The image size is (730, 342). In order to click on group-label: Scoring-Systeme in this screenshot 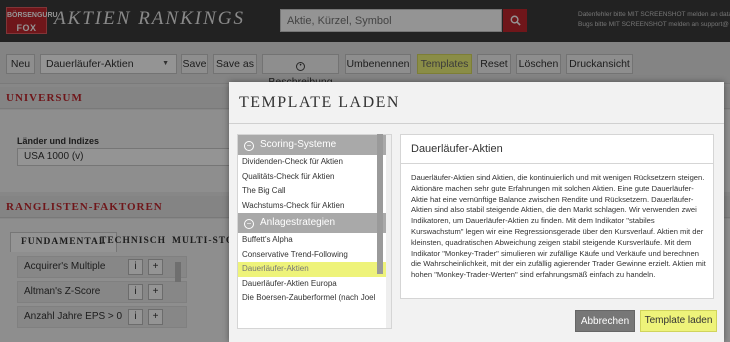, I will do `click(298, 144)`.